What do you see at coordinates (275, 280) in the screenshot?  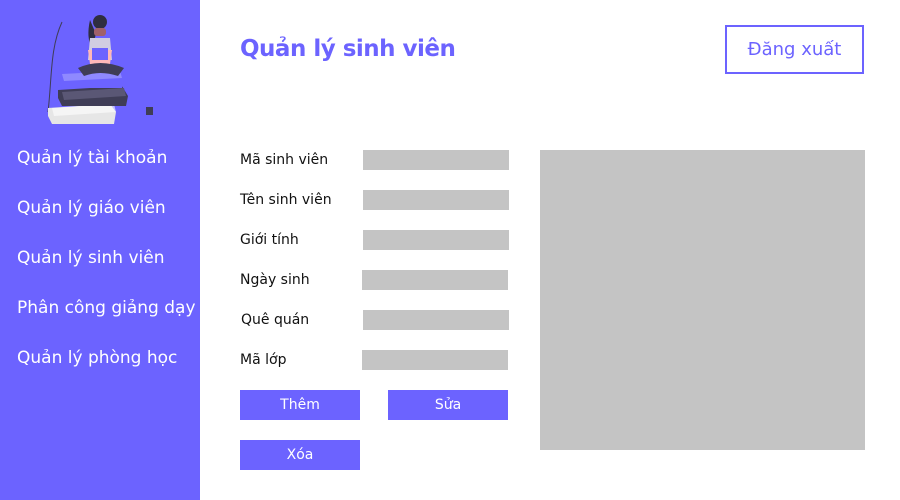 I see `label-birth-date: Ngày sinh` at bounding box center [275, 280].